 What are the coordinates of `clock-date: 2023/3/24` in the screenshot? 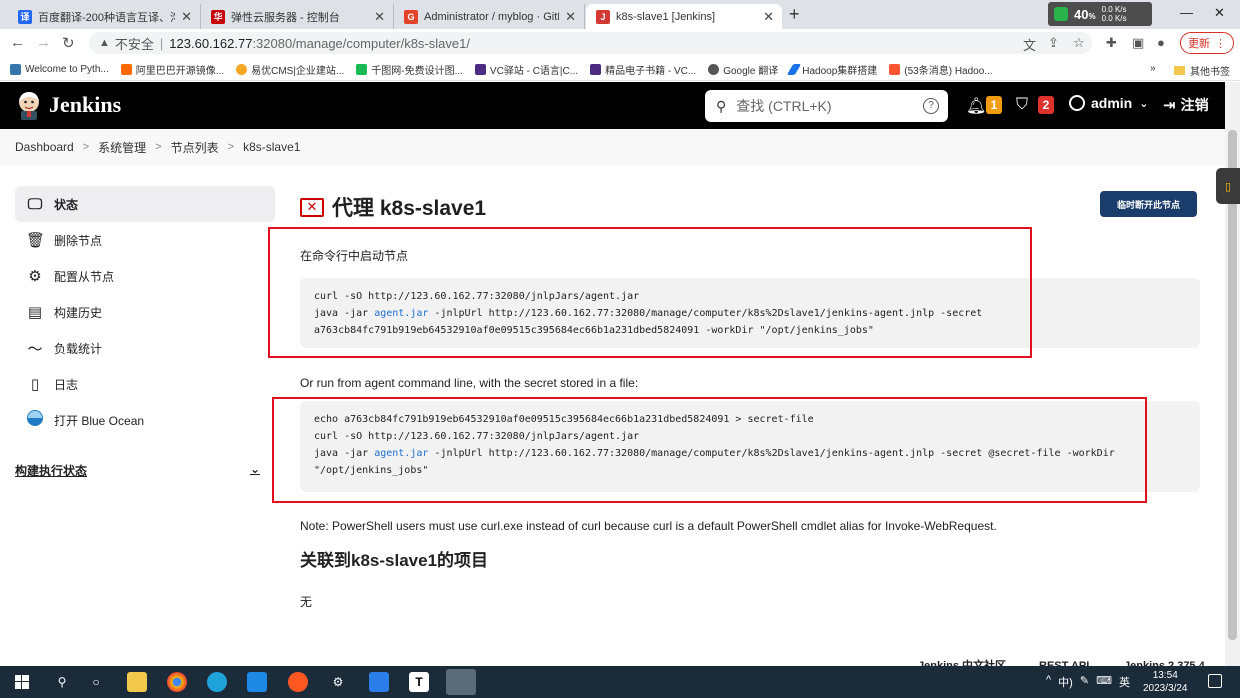 It's located at (1165, 688).